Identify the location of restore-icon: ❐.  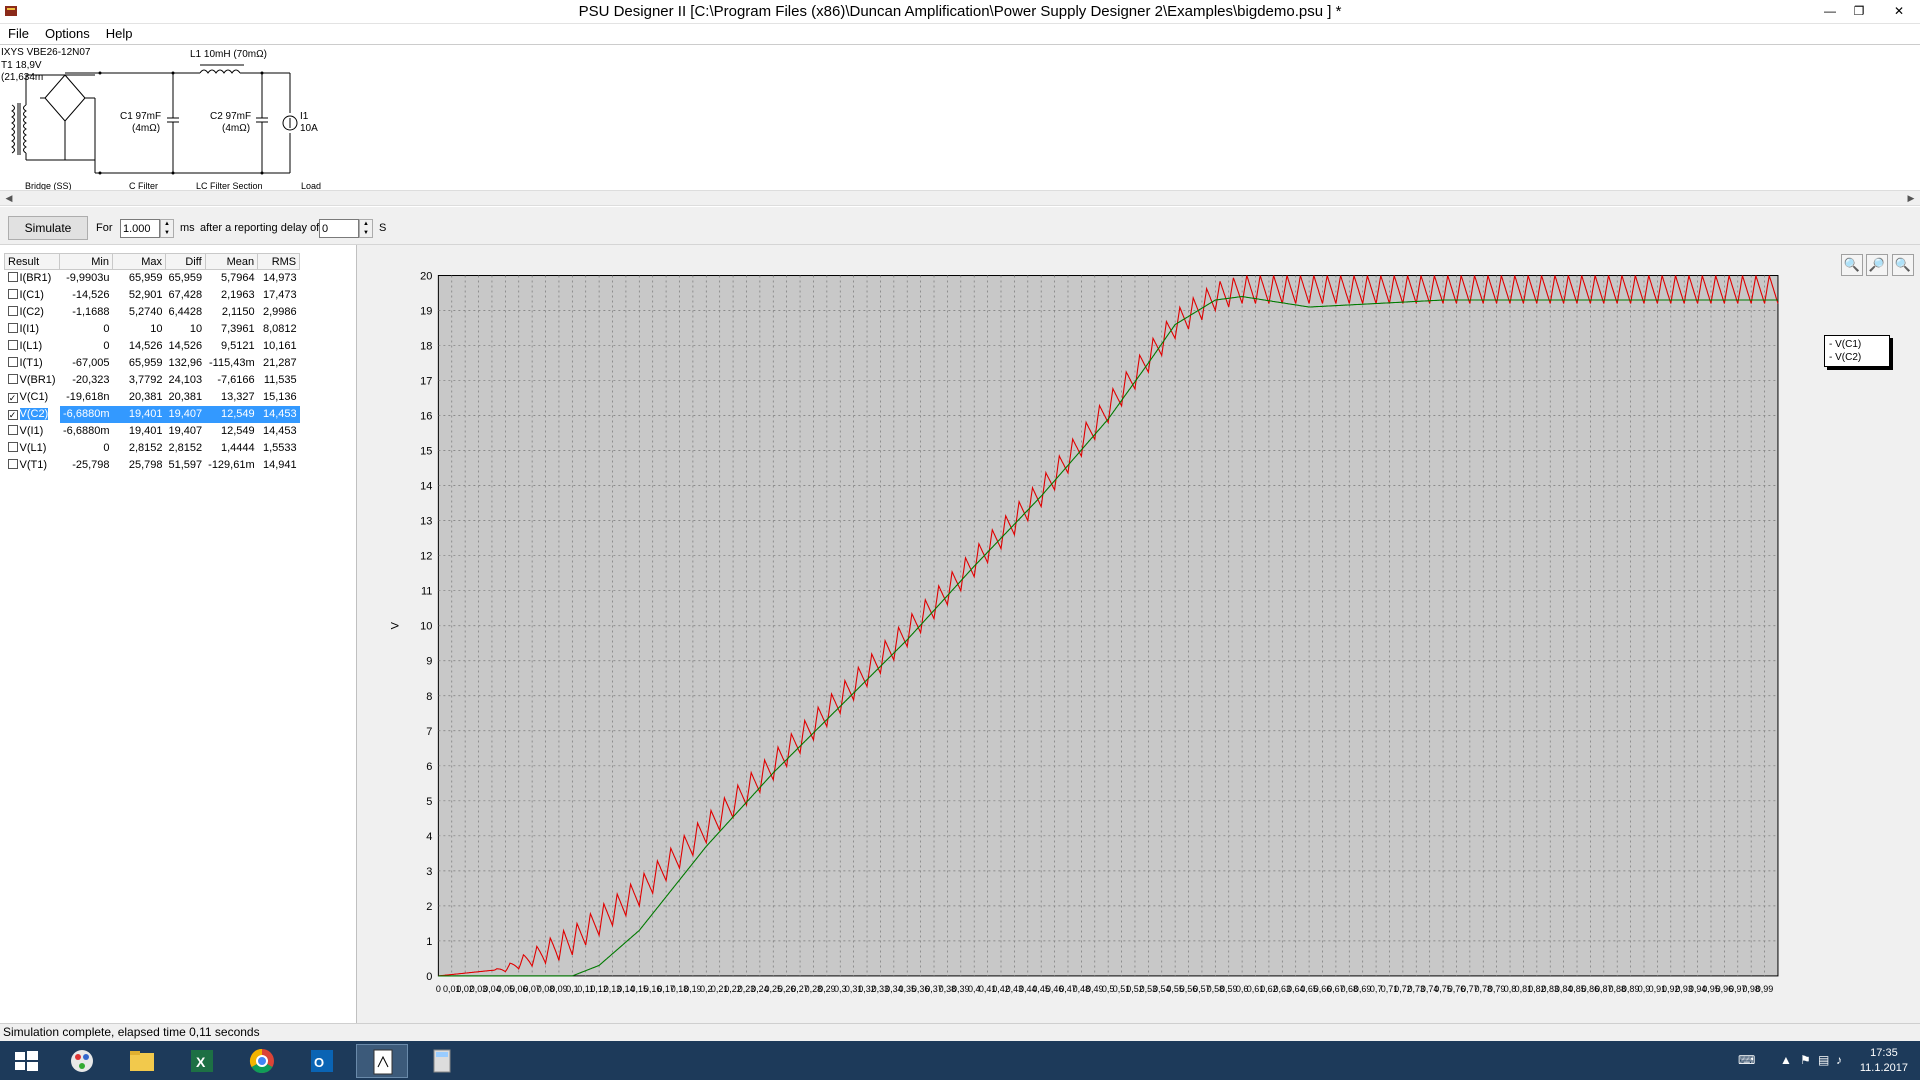
(1859, 11).